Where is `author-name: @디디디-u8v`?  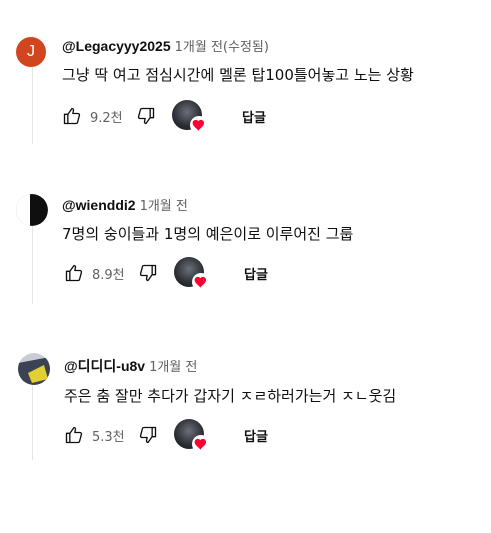
author-name: @디디디-u8v is located at coordinates (104, 366).